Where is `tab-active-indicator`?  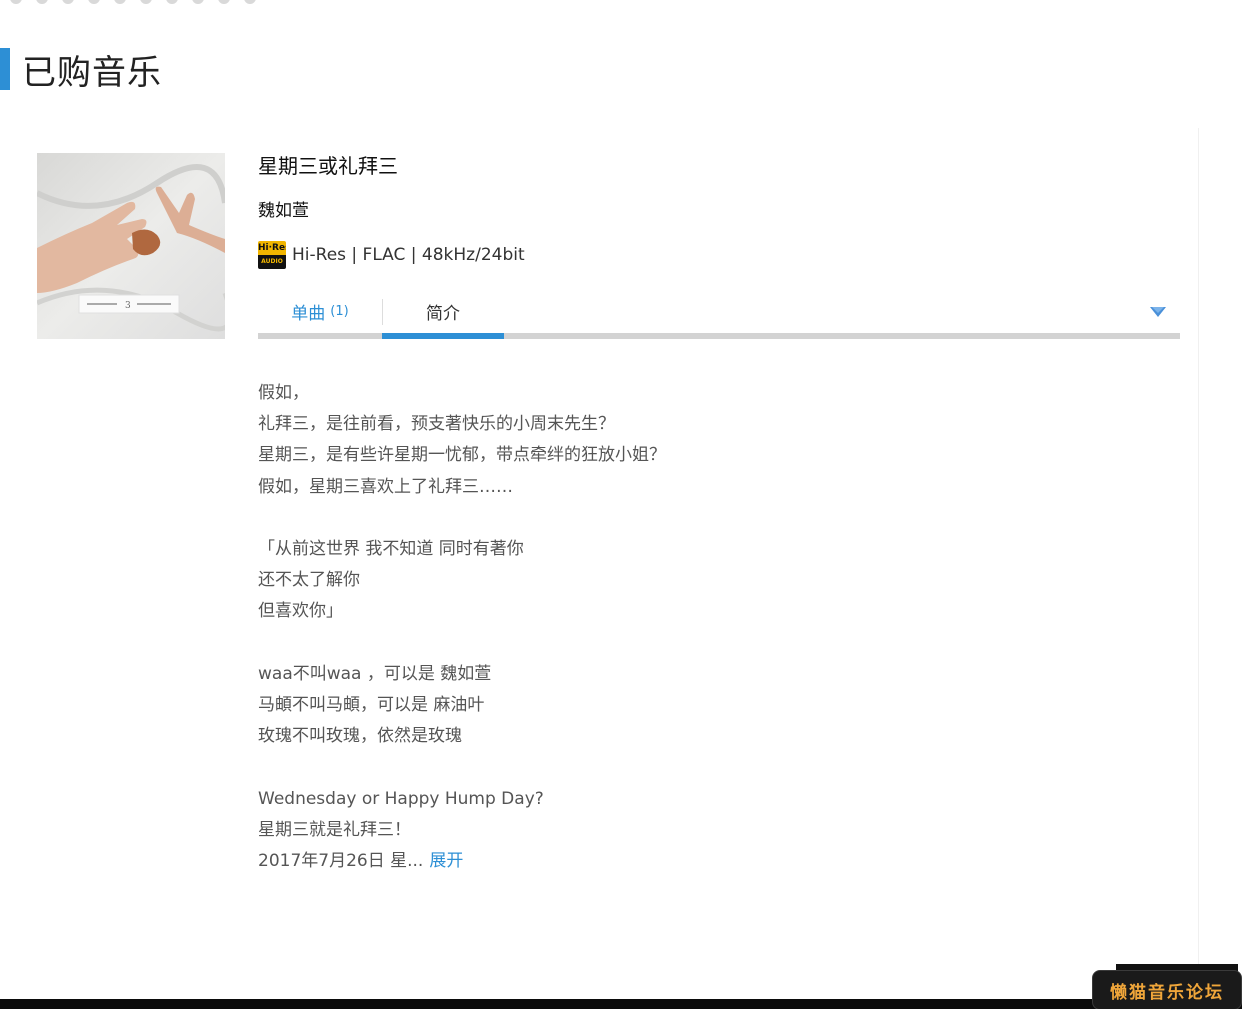
tab-active-indicator is located at coordinates (443, 336).